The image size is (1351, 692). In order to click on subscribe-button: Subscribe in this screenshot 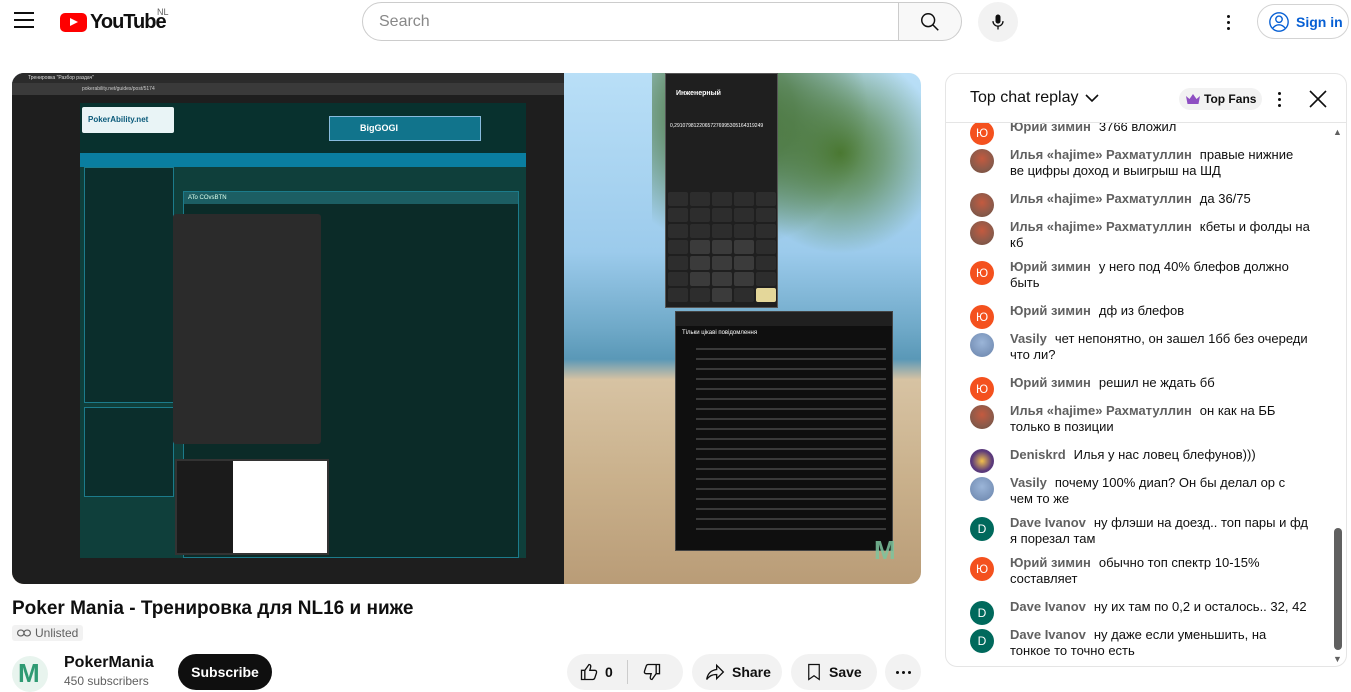, I will do `click(225, 672)`.